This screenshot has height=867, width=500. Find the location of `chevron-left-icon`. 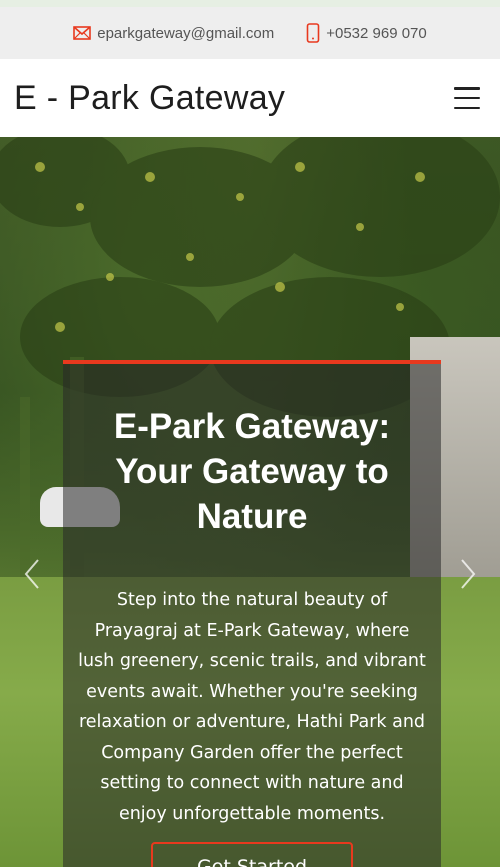

chevron-left-icon is located at coordinates (31, 574).